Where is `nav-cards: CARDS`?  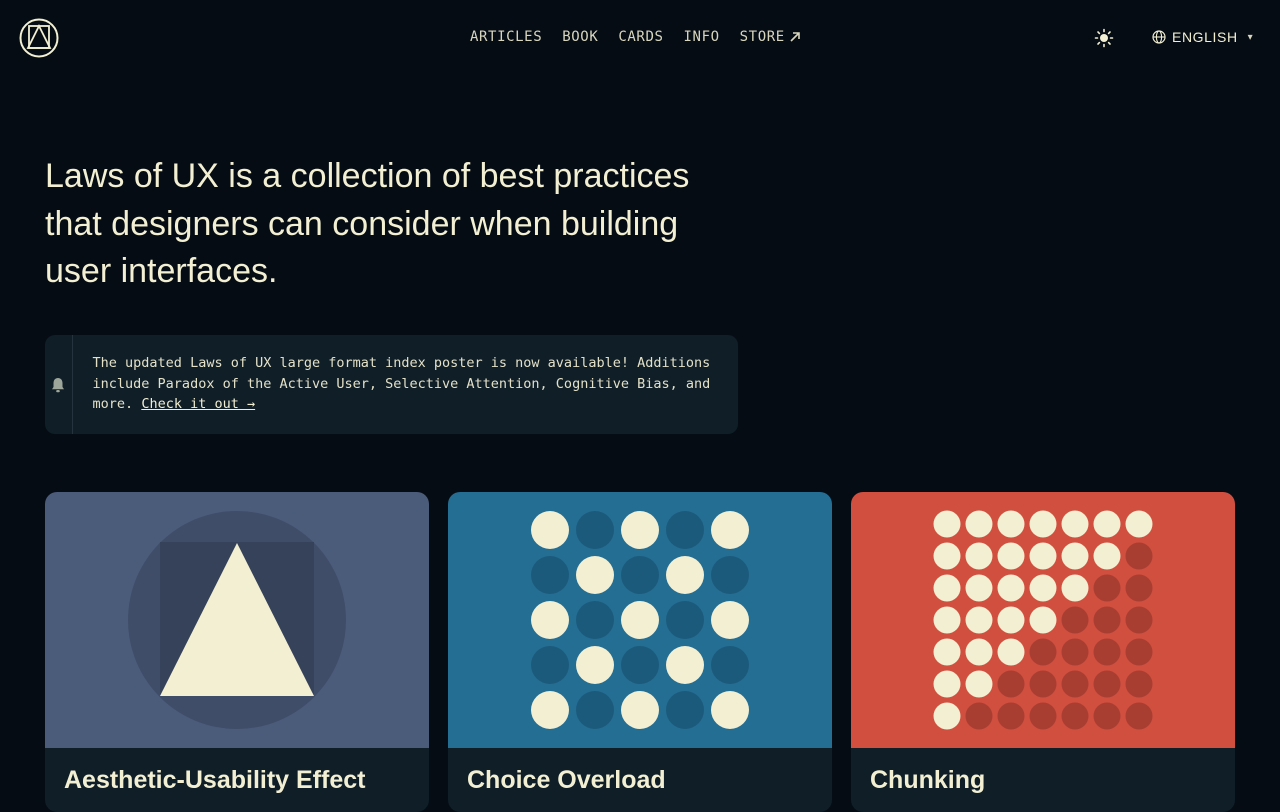 nav-cards: CARDS is located at coordinates (640, 37).